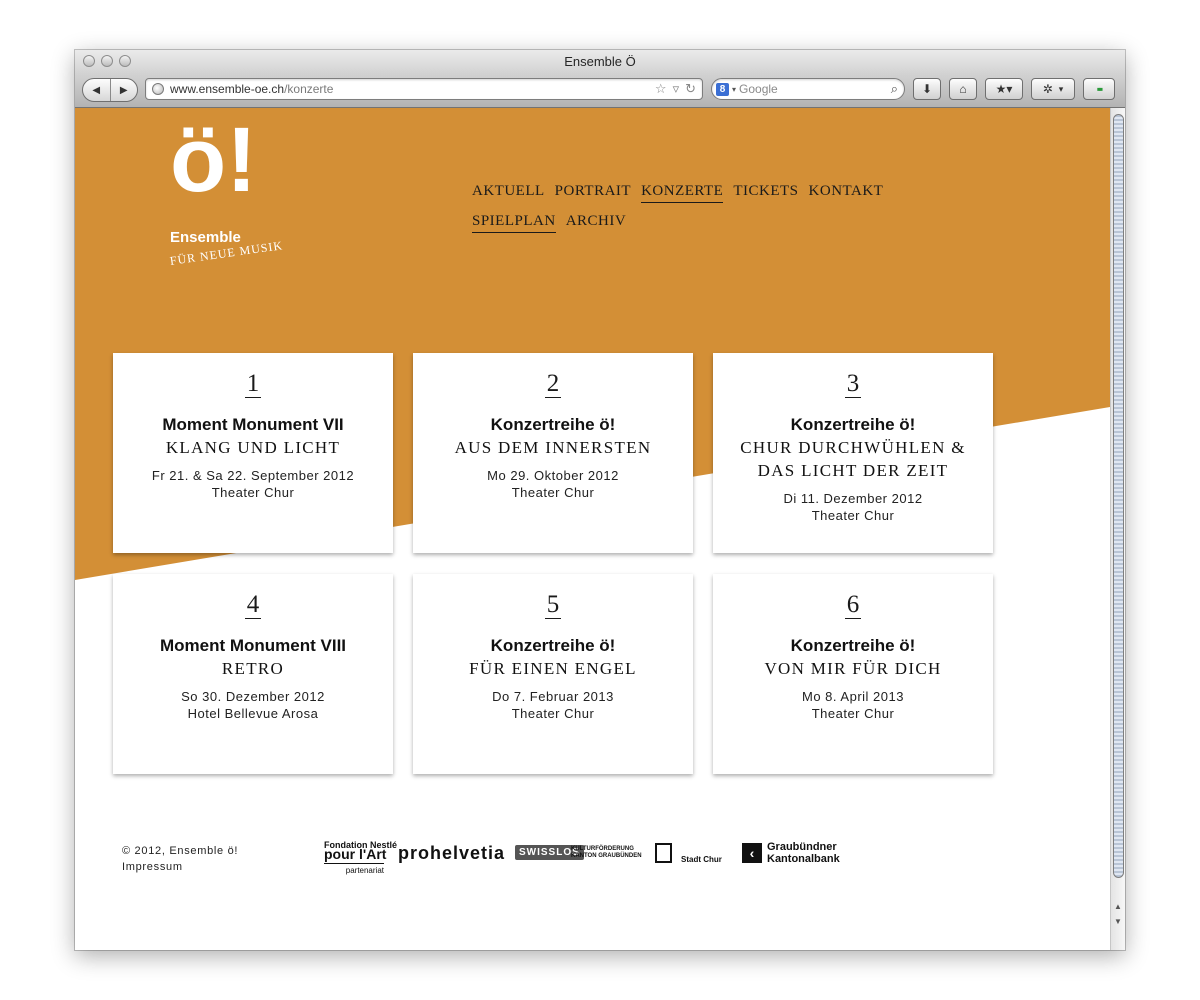 This screenshot has height=1000, width=1200. I want to click on search-bar: 8 ▾ Google ⌕, so click(808, 89).